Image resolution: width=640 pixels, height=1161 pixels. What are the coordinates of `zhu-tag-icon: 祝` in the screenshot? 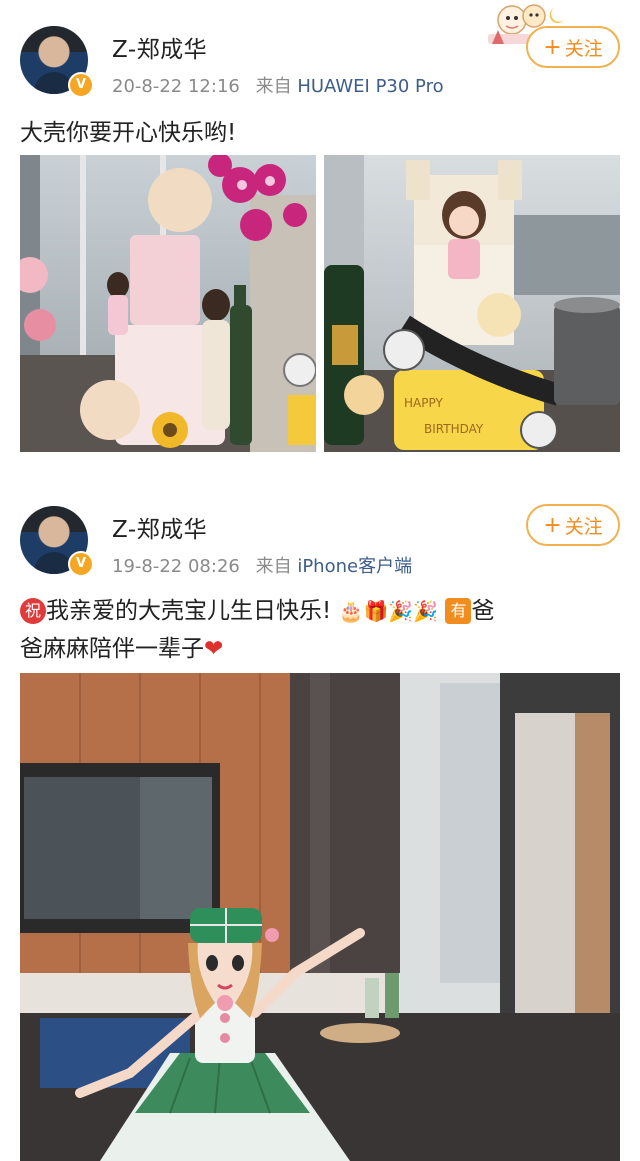 It's located at (33, 611).